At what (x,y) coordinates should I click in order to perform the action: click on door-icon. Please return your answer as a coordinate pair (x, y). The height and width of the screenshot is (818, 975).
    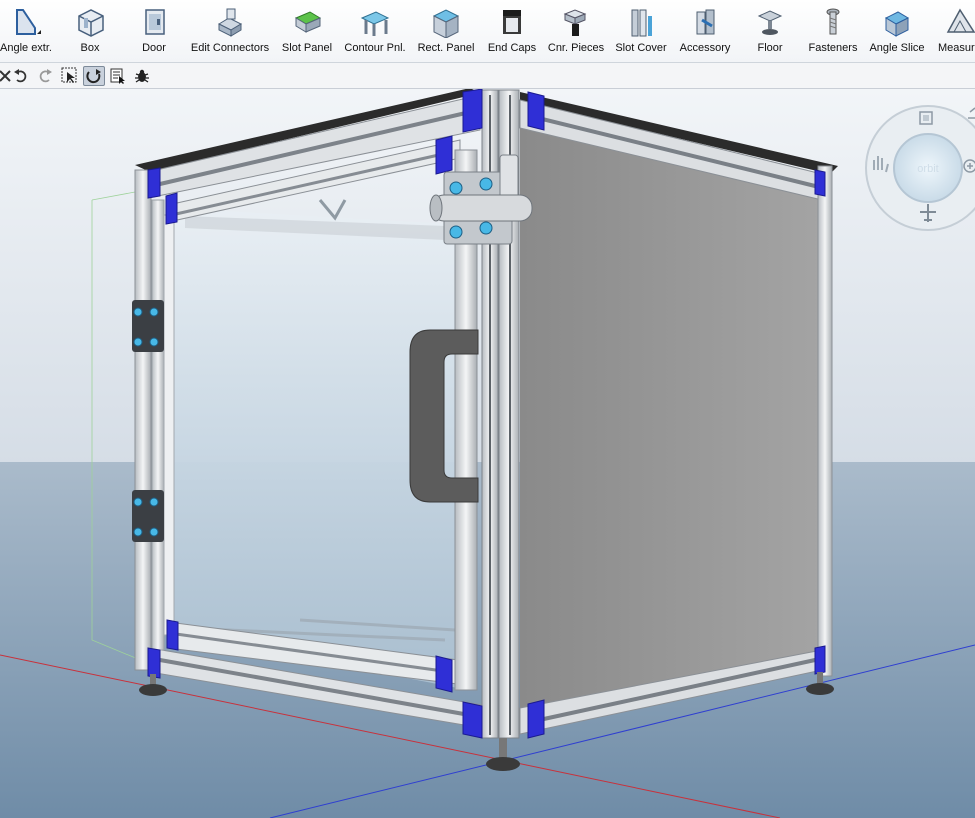
    Looking at the image, I should click on (155, 22).